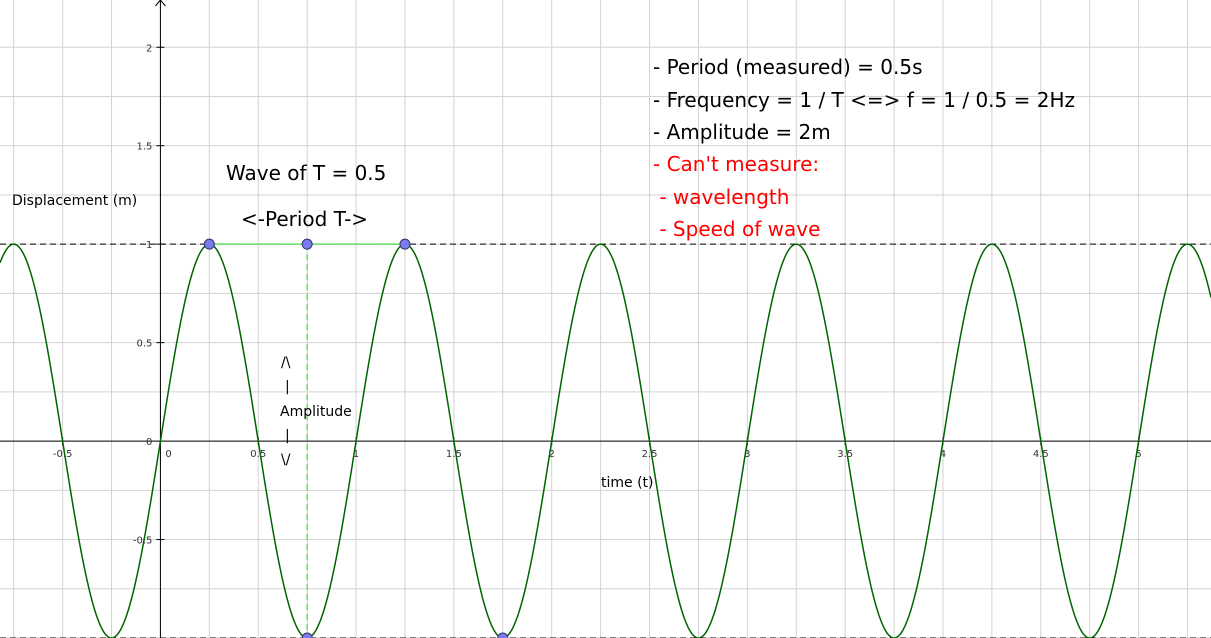  What do you see at coordinates (149, 48) in the screenshot?
I see `y-tick-label: 2` at bounding box center [149, 48].